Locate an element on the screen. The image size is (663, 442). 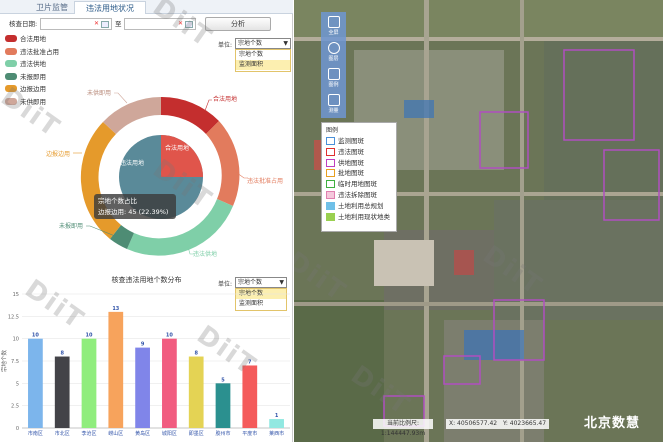
x-tick-label: 即墨区 is located at coordinates (196, 434).